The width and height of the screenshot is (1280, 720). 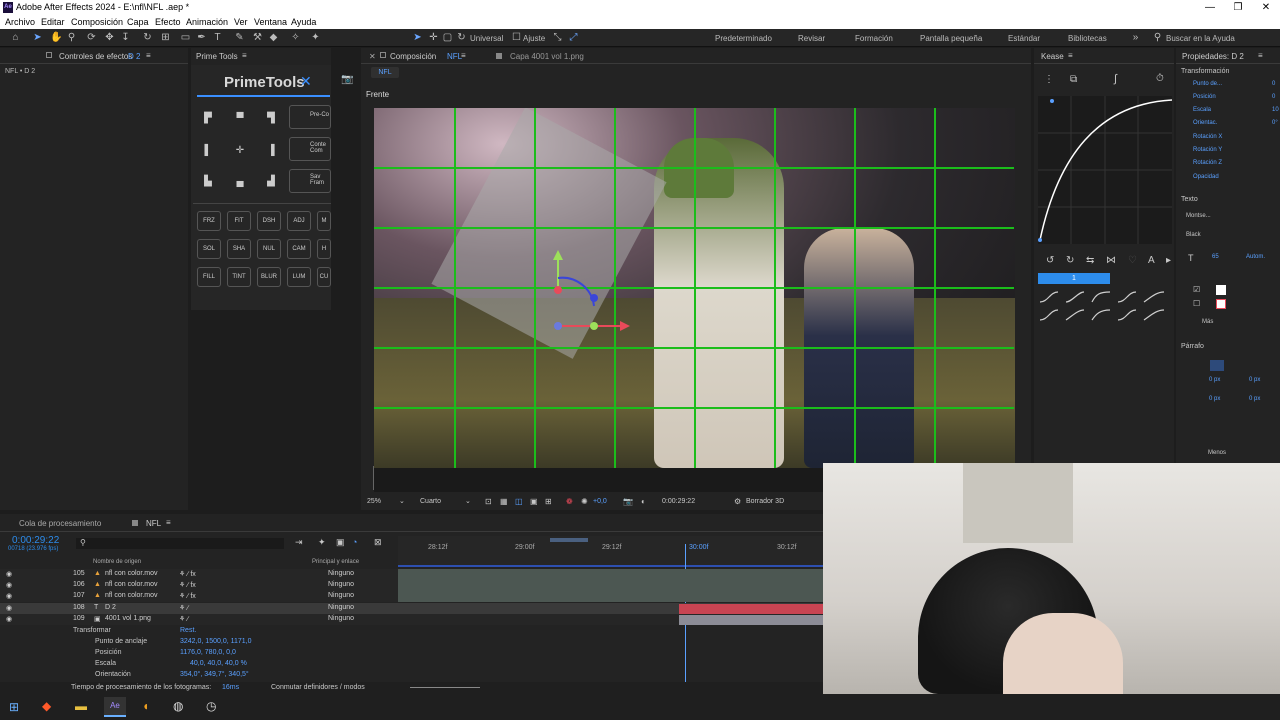 I want to click on contents-button: Conte Com, so click(x=310, y=149).